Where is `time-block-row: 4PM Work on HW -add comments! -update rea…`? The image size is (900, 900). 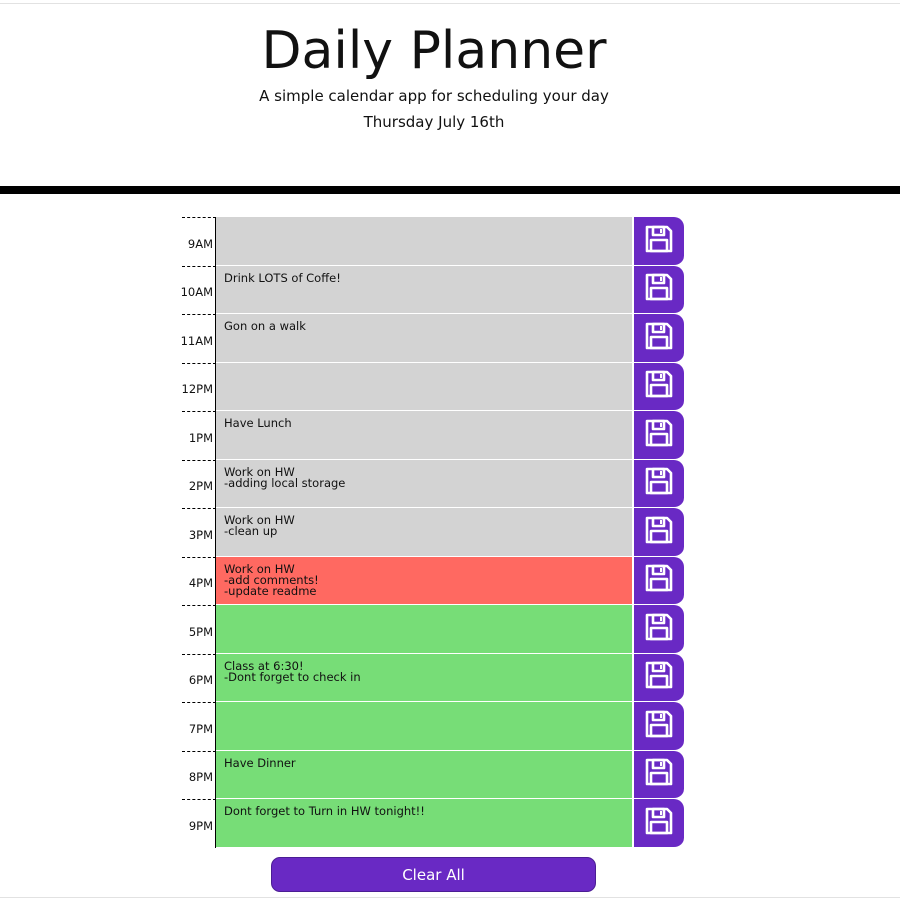
time-block-row: 4PM Work on HW -add comments! -update rea… is located at coordinates (433, 580).